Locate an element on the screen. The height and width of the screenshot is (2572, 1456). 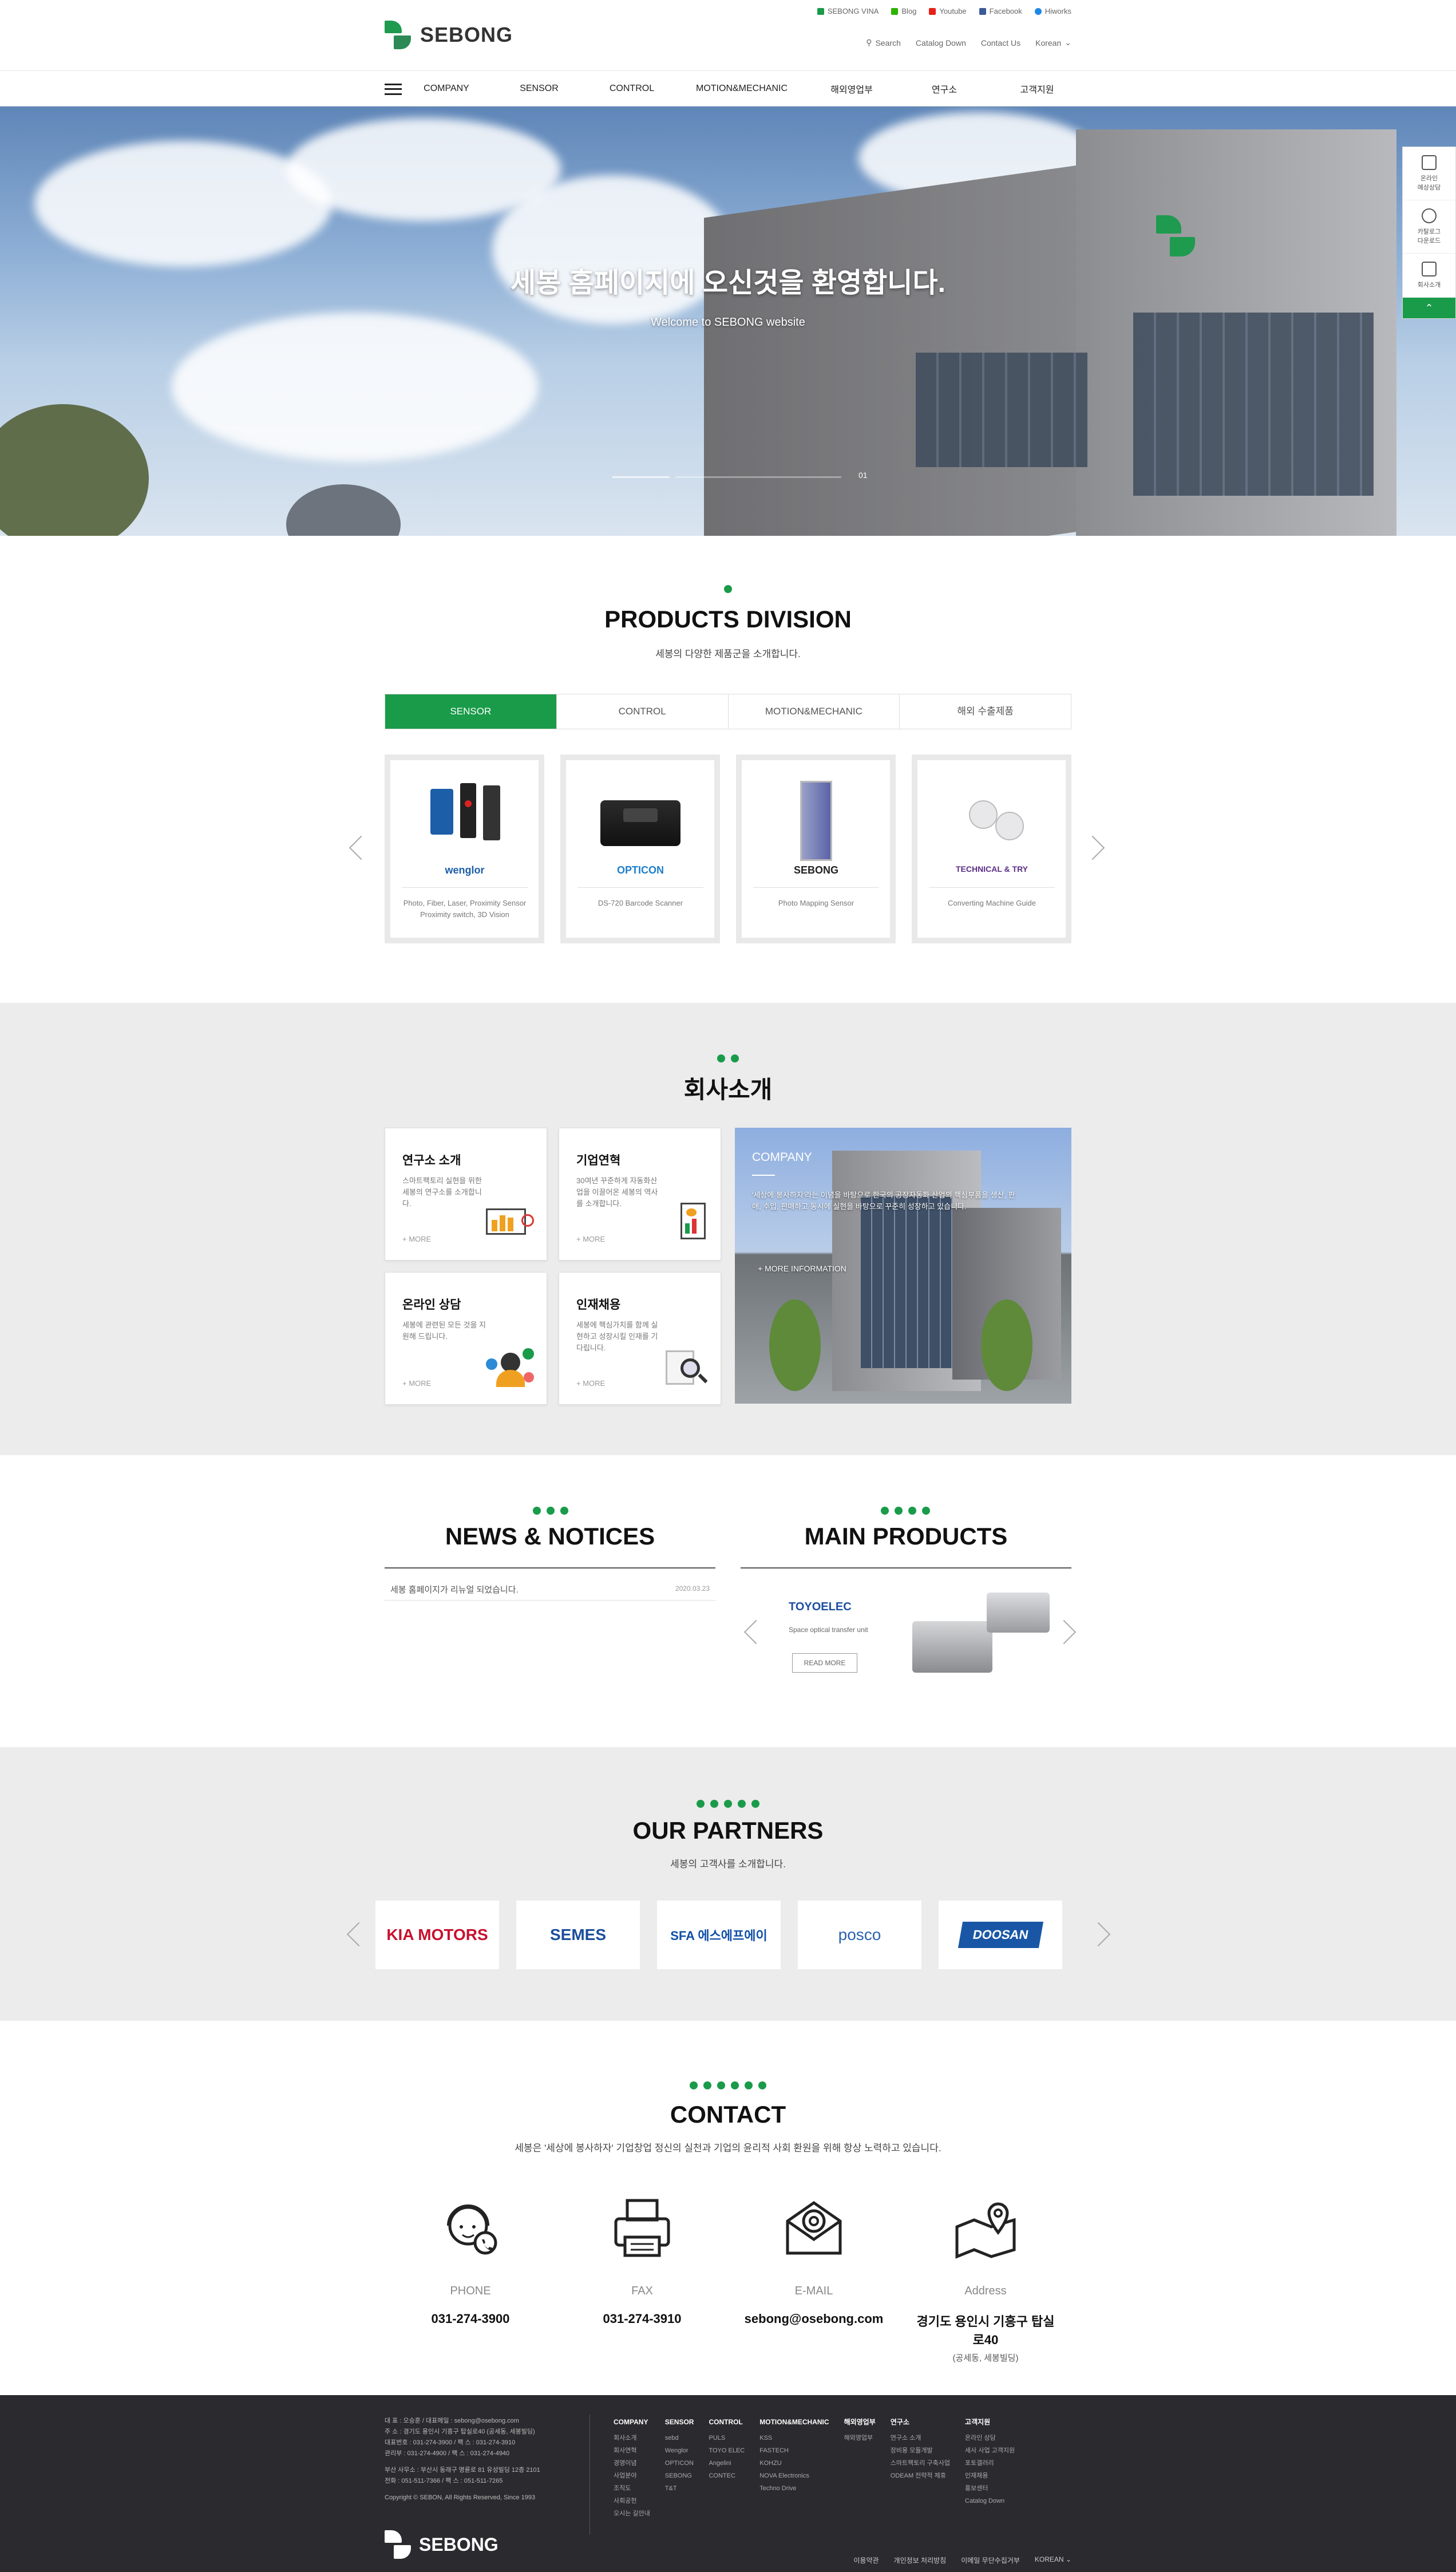
footer-language-select: KOREAN ⌄ is located at coordinates (1053, 2560).